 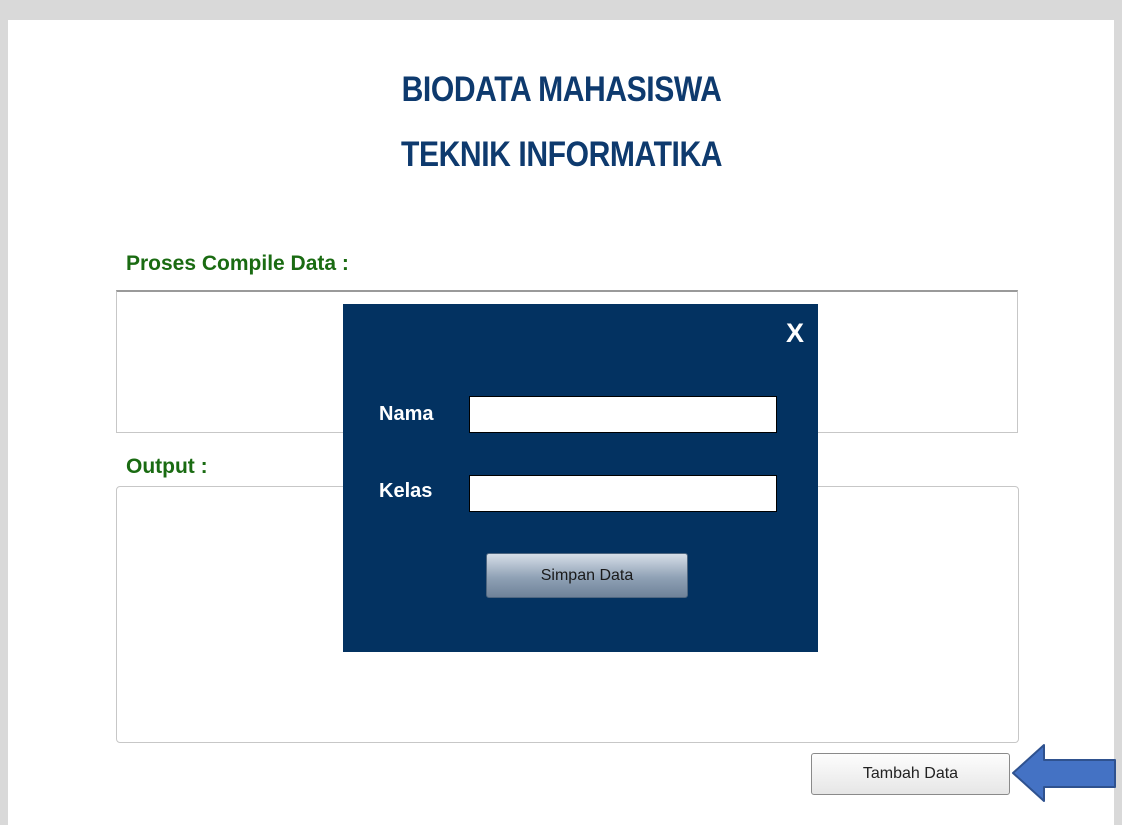 I want to click on class-label: Kelas, so click(x=406, y=491).